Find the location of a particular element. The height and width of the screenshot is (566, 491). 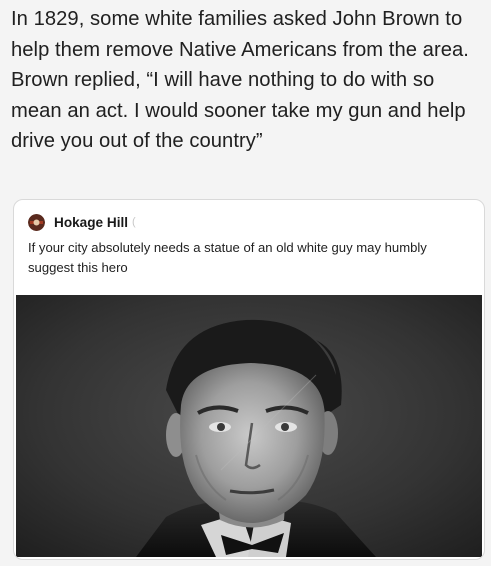

post-meta-fragment: ( is located at coordinates (134, 222).